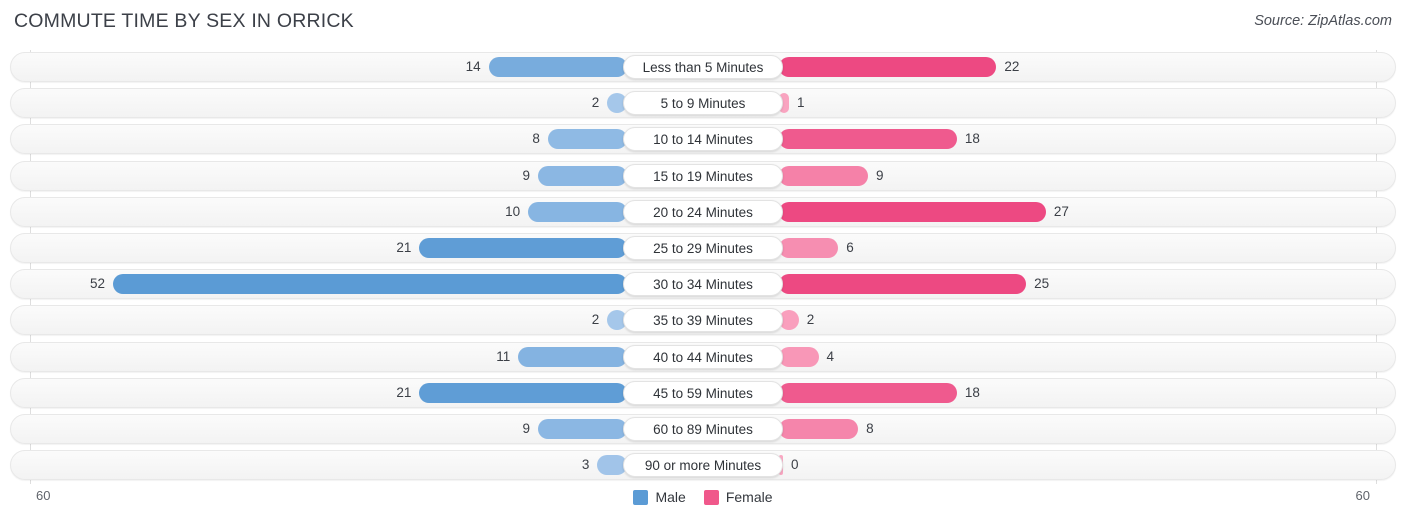 This screenshot has height=523, width=1406. What do you see at coordinates (810, 320) in the screenshot?
I see `value-label-female: 2` at bounding box center [810, 320].